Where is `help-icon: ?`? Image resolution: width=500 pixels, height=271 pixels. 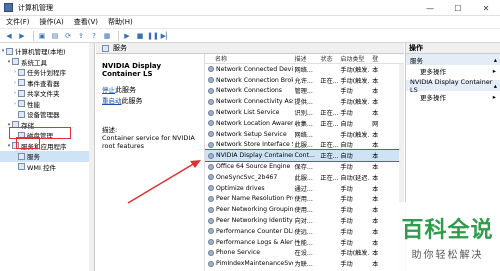
help-icon: ? is located at coordinates (94, 36).